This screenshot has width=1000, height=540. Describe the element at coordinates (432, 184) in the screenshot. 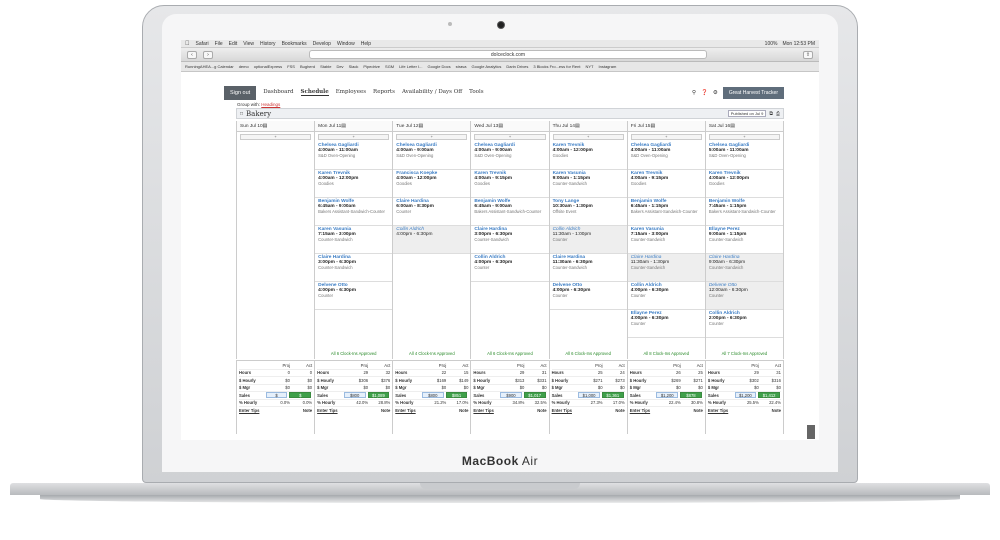

I see `shift-card: Francisca Koepke 4:00am - 12:00pm Goodies` at that location.